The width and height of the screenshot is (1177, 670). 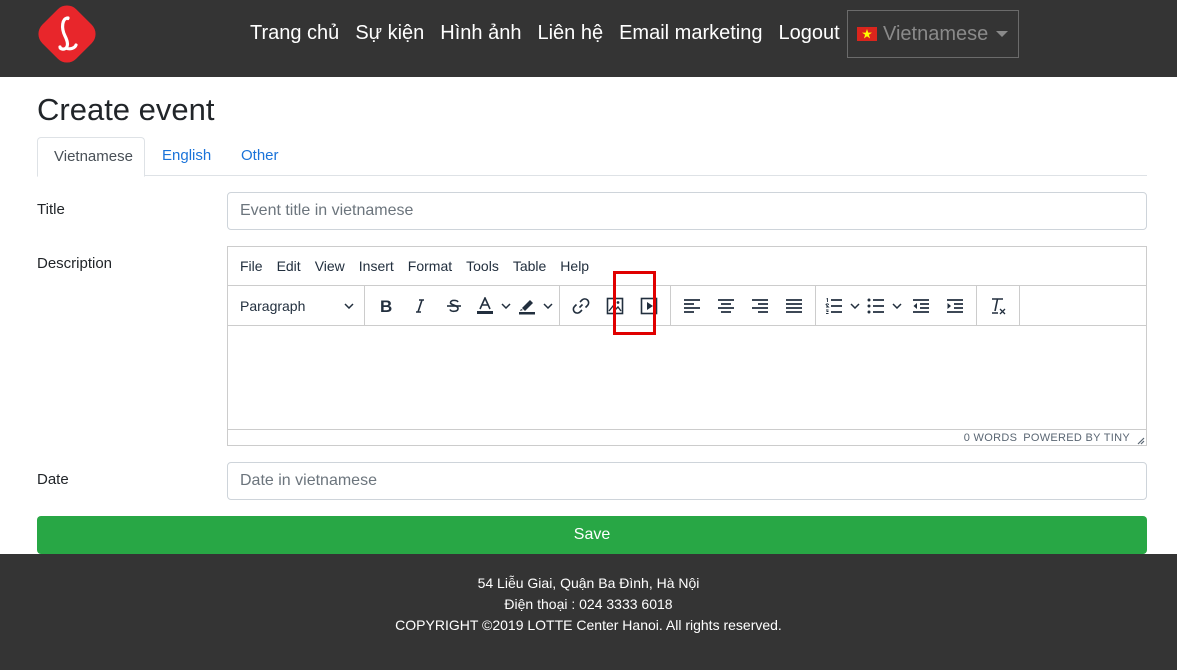 I want to click on link-icon, so click(x=581, y=306).